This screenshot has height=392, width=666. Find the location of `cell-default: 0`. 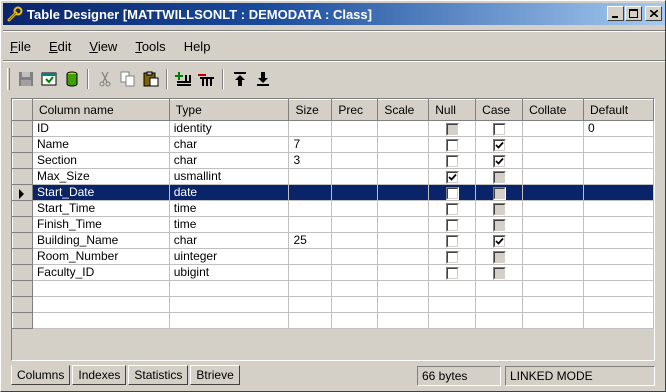

cell-default: 0 is located at coordinates (618, 128).